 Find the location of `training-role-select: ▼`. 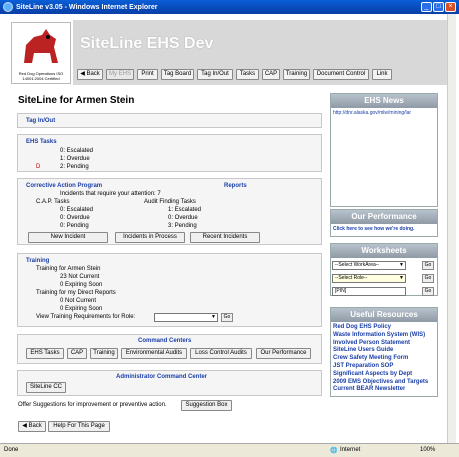

training-role-select: ▼ is located at coordinates (186, 317).